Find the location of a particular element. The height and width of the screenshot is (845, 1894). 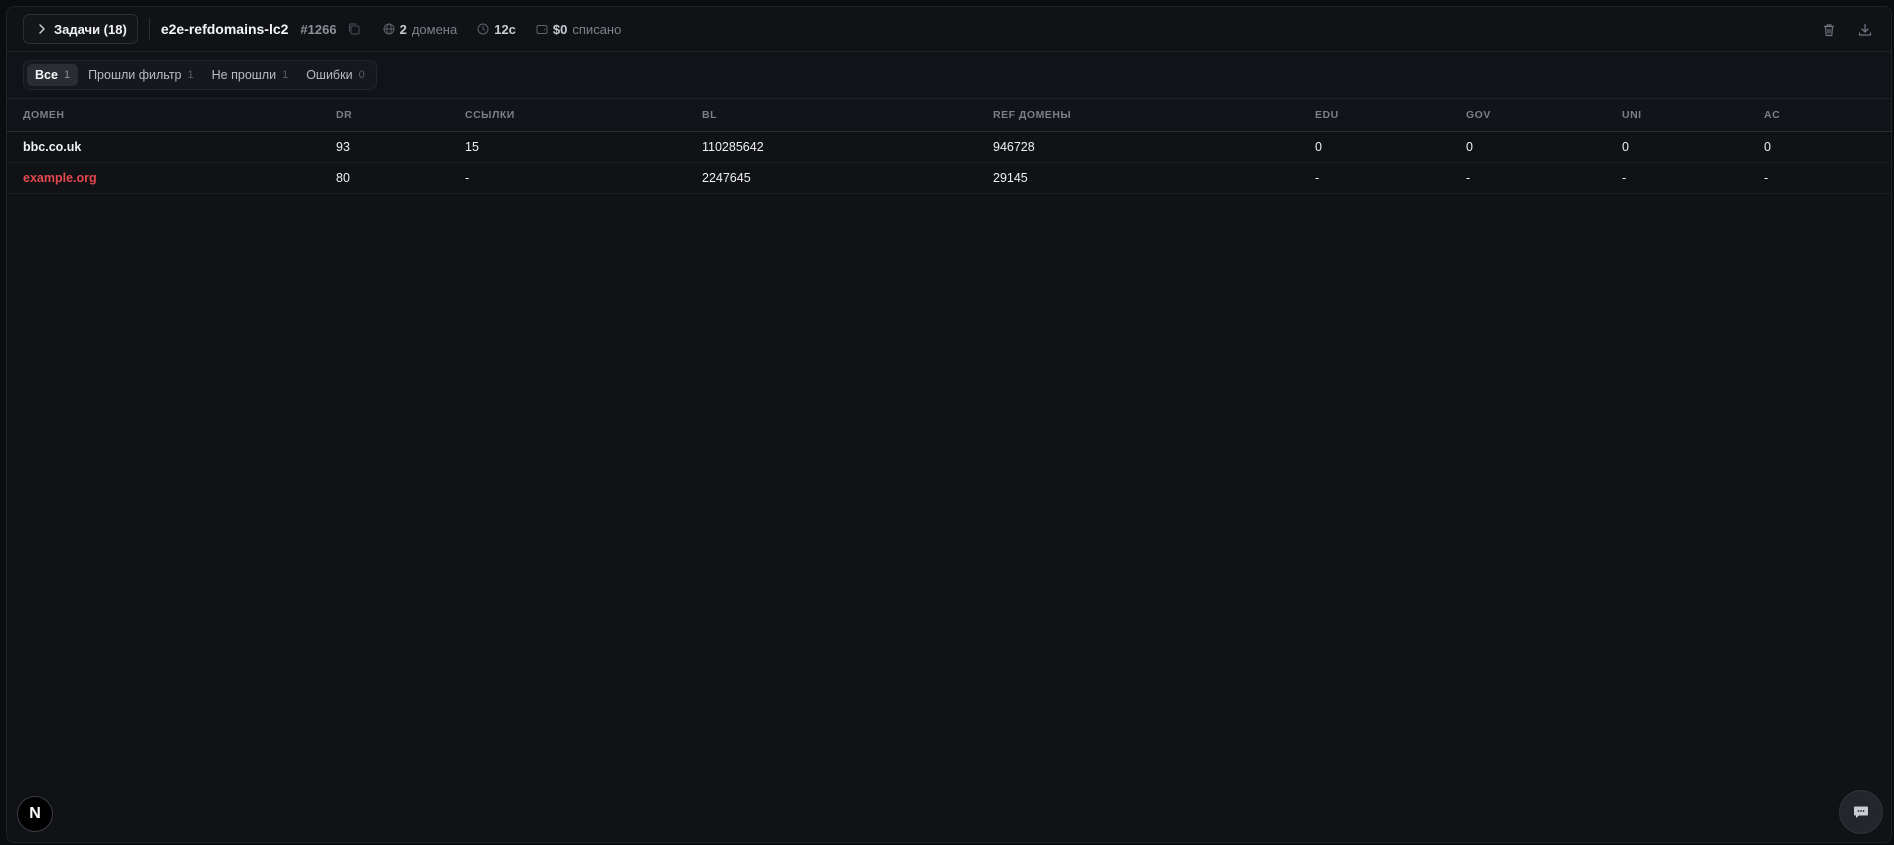

cost-meta: $0 списано is located at coordinates (578, 29).